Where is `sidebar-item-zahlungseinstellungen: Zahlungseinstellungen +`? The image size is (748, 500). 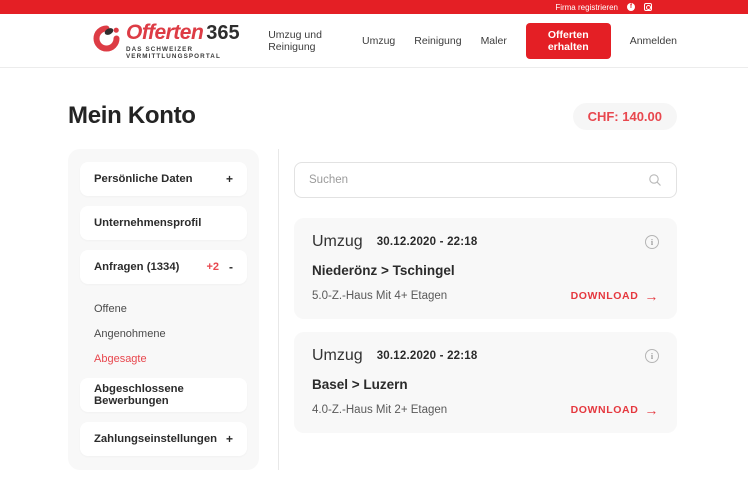 sidebar-item-zahlungseinstellungen: Zahlungseinstellungen + is located at coordinates (163, 439).